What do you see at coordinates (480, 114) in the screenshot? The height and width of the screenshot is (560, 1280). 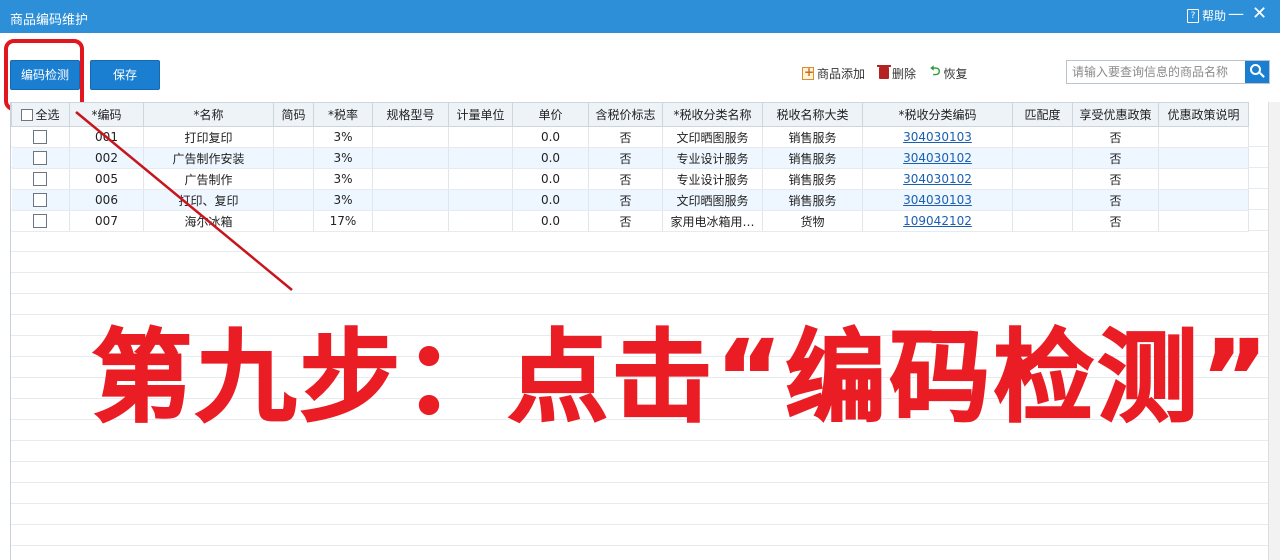 I see `col-unit: 计量单位` at bounding box center [480, 114].